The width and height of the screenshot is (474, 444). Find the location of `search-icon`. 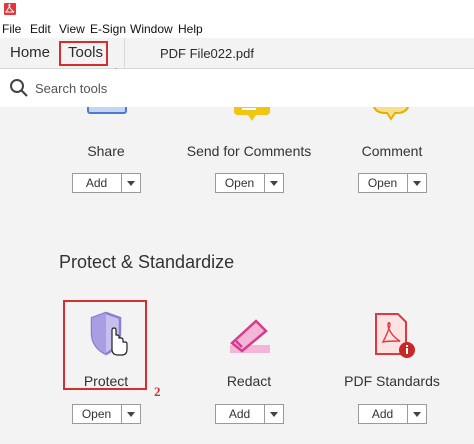

search-icon is located at coordinates (19, 88).